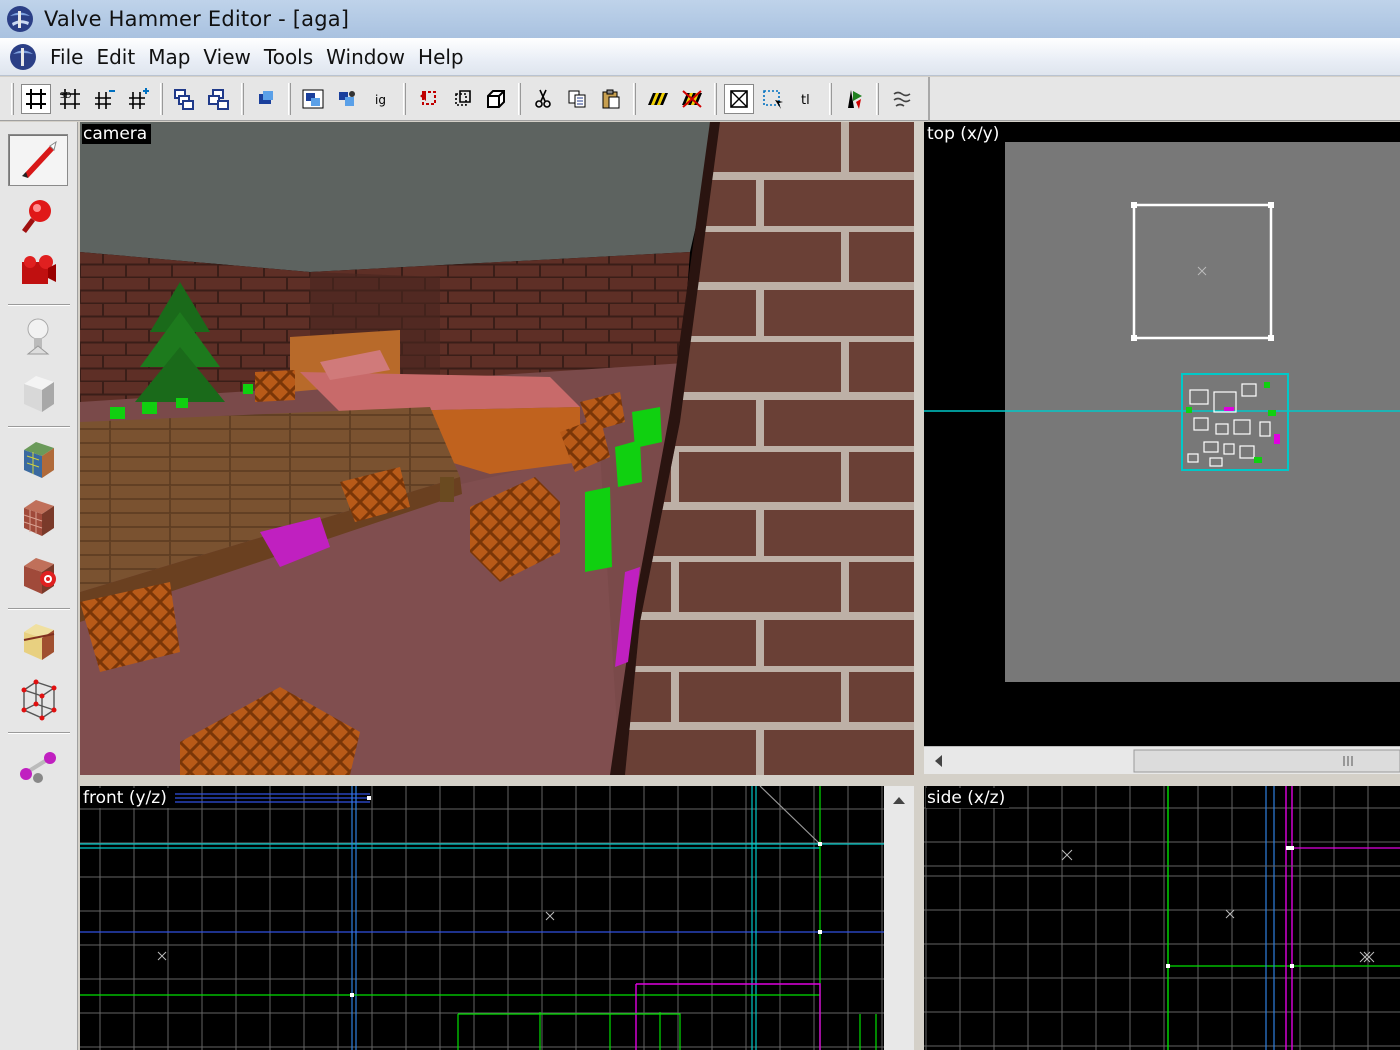  I want to click on top-viewport-scrollbar, so click(1162, 760).